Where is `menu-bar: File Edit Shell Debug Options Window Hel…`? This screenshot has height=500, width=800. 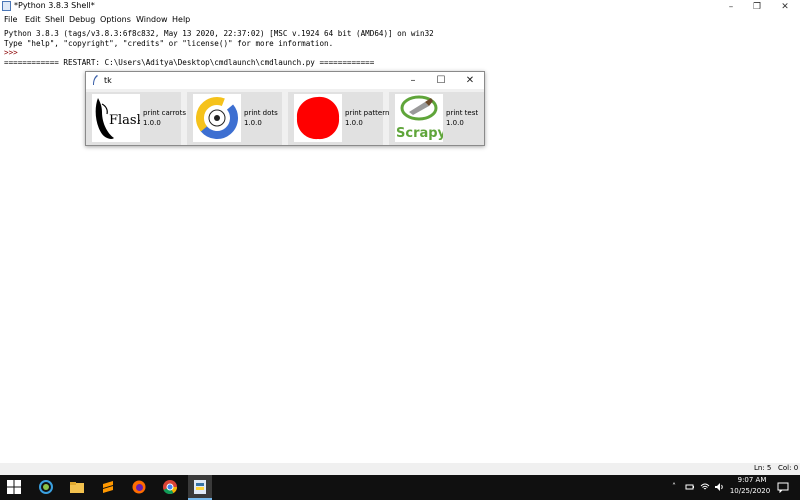 menu-bar: File Edit Shell Debug Options Window Hel… is located at coordinates (400, 20).